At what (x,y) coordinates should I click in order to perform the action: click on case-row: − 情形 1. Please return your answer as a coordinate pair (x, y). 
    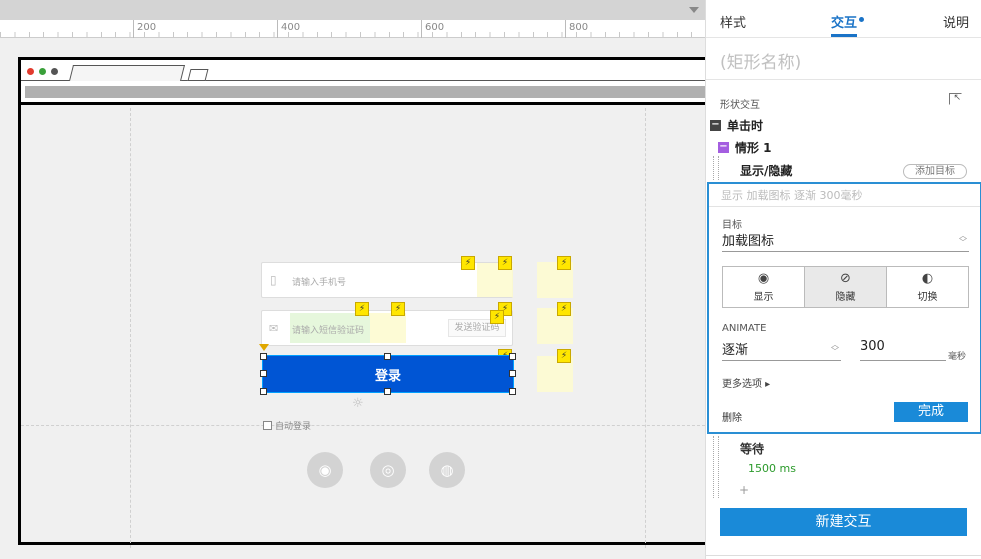
    Looking at the image, I should click on (745, 147).